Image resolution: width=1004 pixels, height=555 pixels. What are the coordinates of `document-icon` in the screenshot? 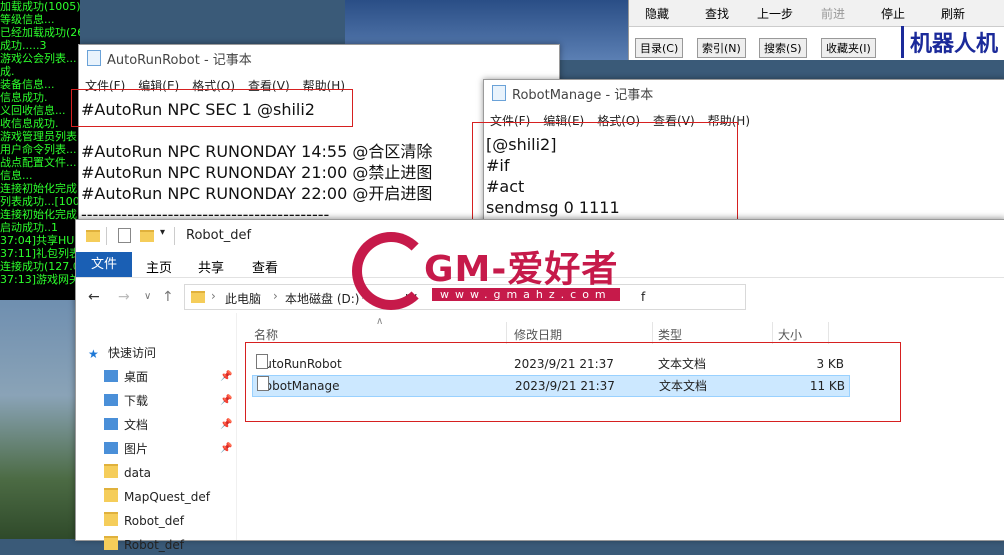 It's located at (111, 424).